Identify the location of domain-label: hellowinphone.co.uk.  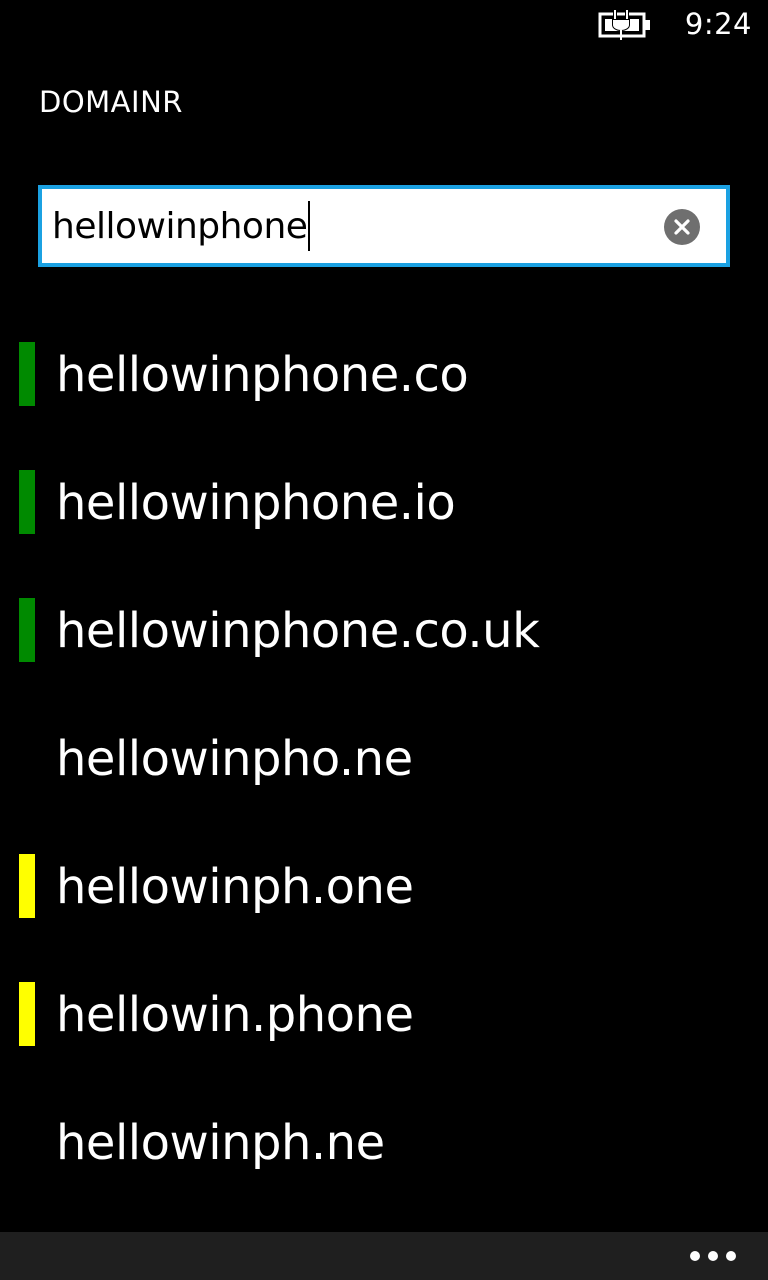
(298, 631).